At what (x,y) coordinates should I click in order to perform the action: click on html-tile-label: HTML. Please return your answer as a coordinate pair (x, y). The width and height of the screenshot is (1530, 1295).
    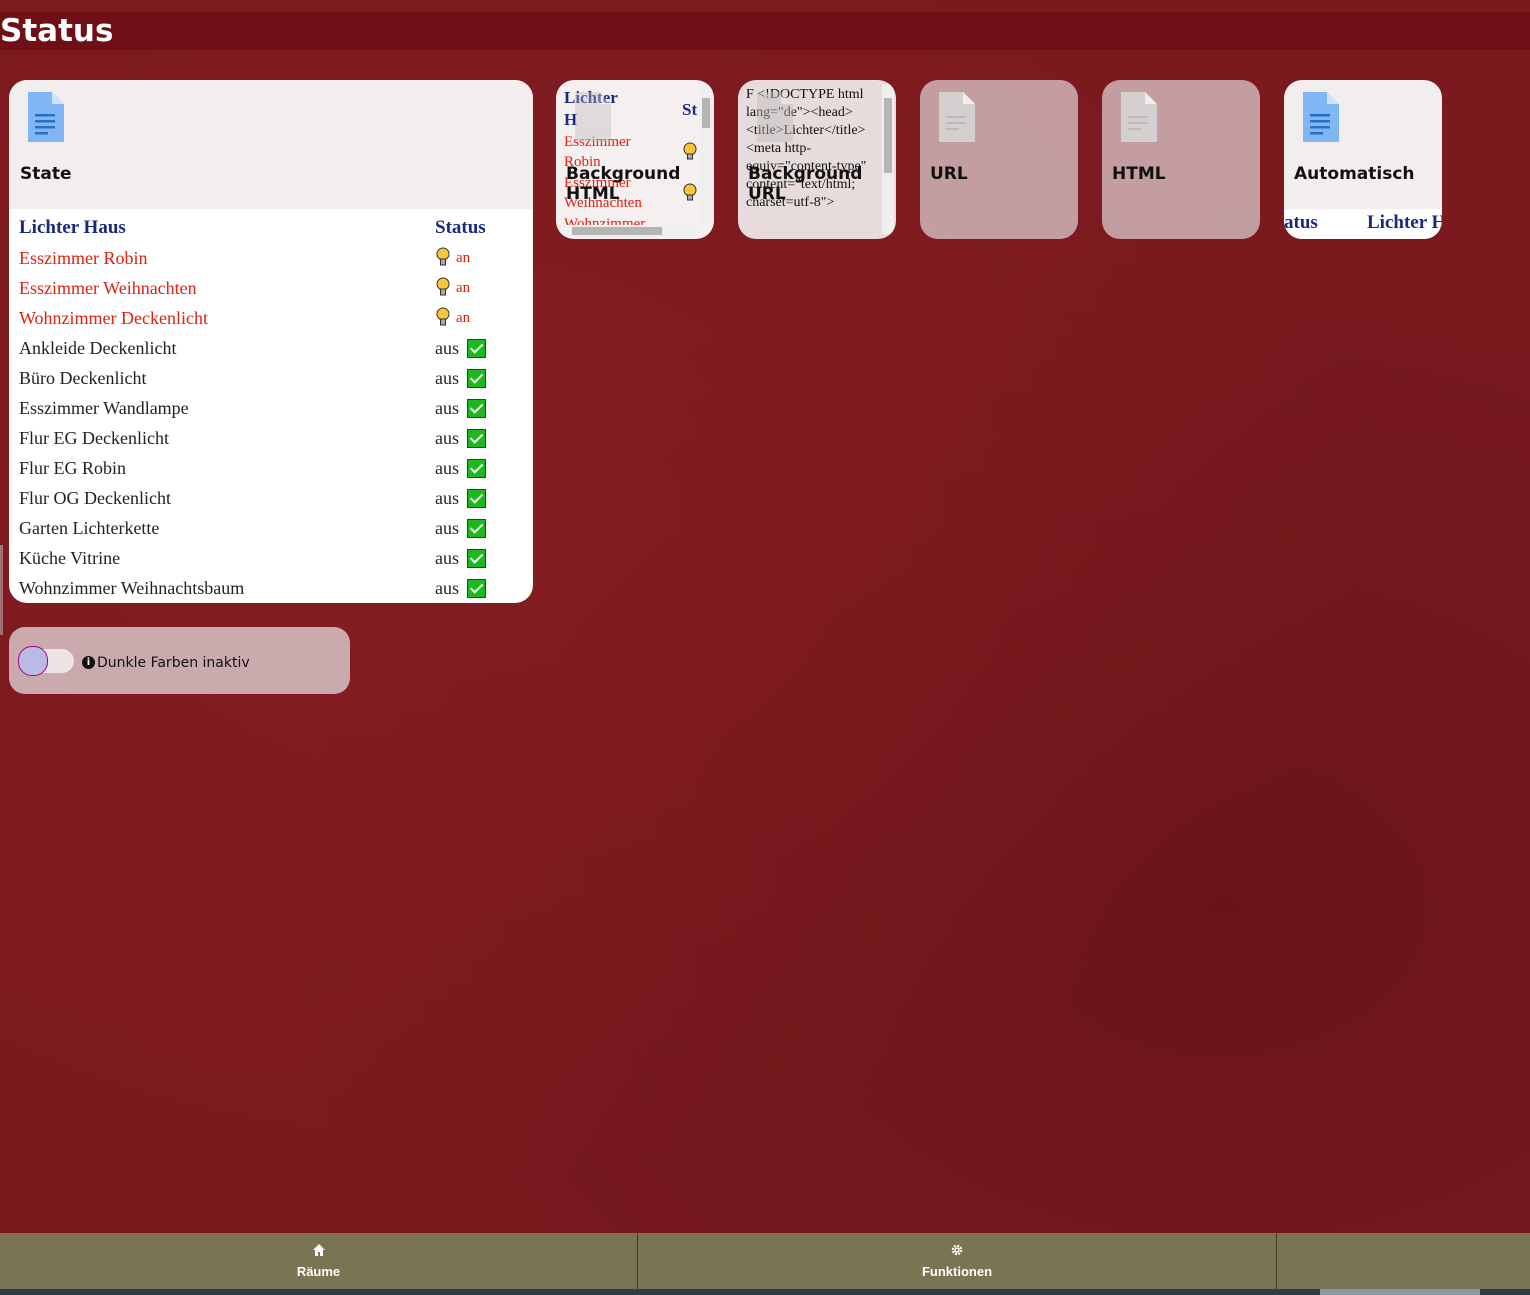
    Looking at the image, I should click on (1139, 174).